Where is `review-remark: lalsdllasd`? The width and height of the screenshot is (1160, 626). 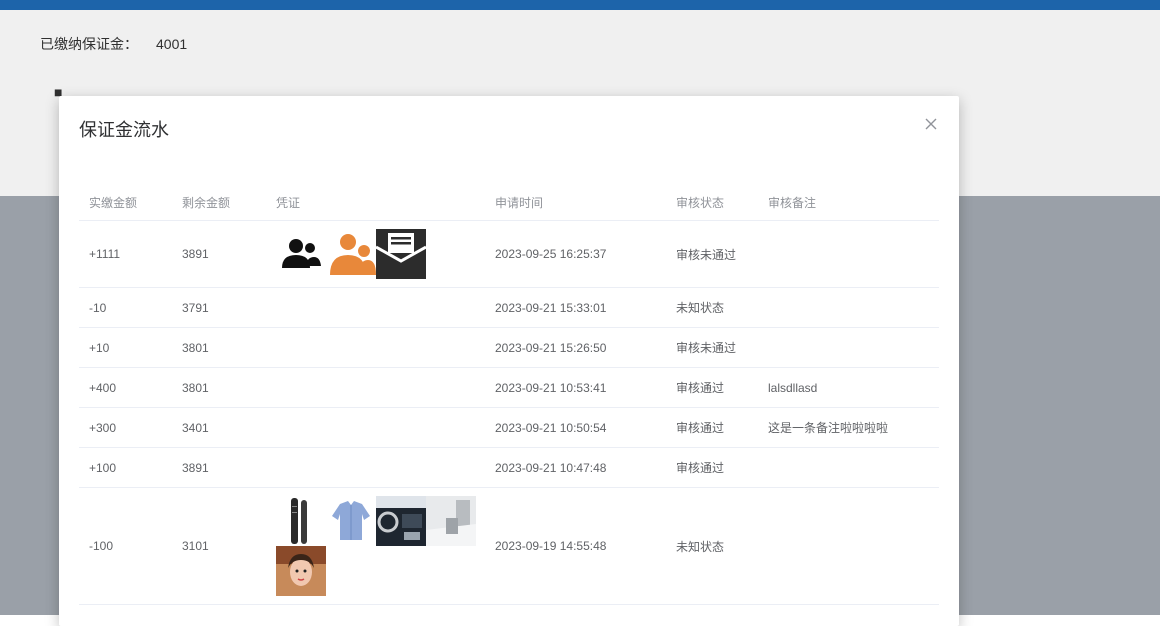 review-remark: lalsdllasd is located at coordinates (793, 387).